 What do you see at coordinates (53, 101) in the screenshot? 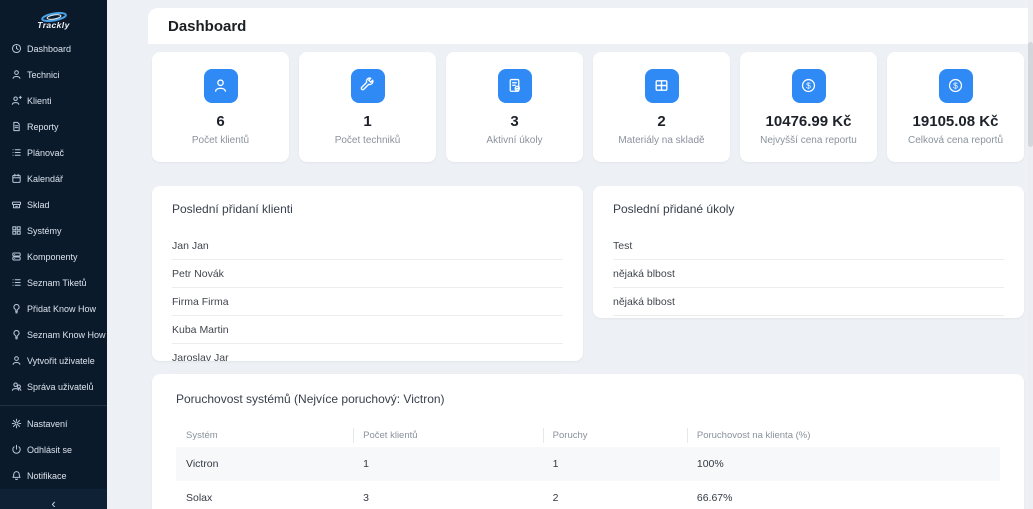
I see `sidebar-item-klienti: Klienti` at bounding box center [53, 101].